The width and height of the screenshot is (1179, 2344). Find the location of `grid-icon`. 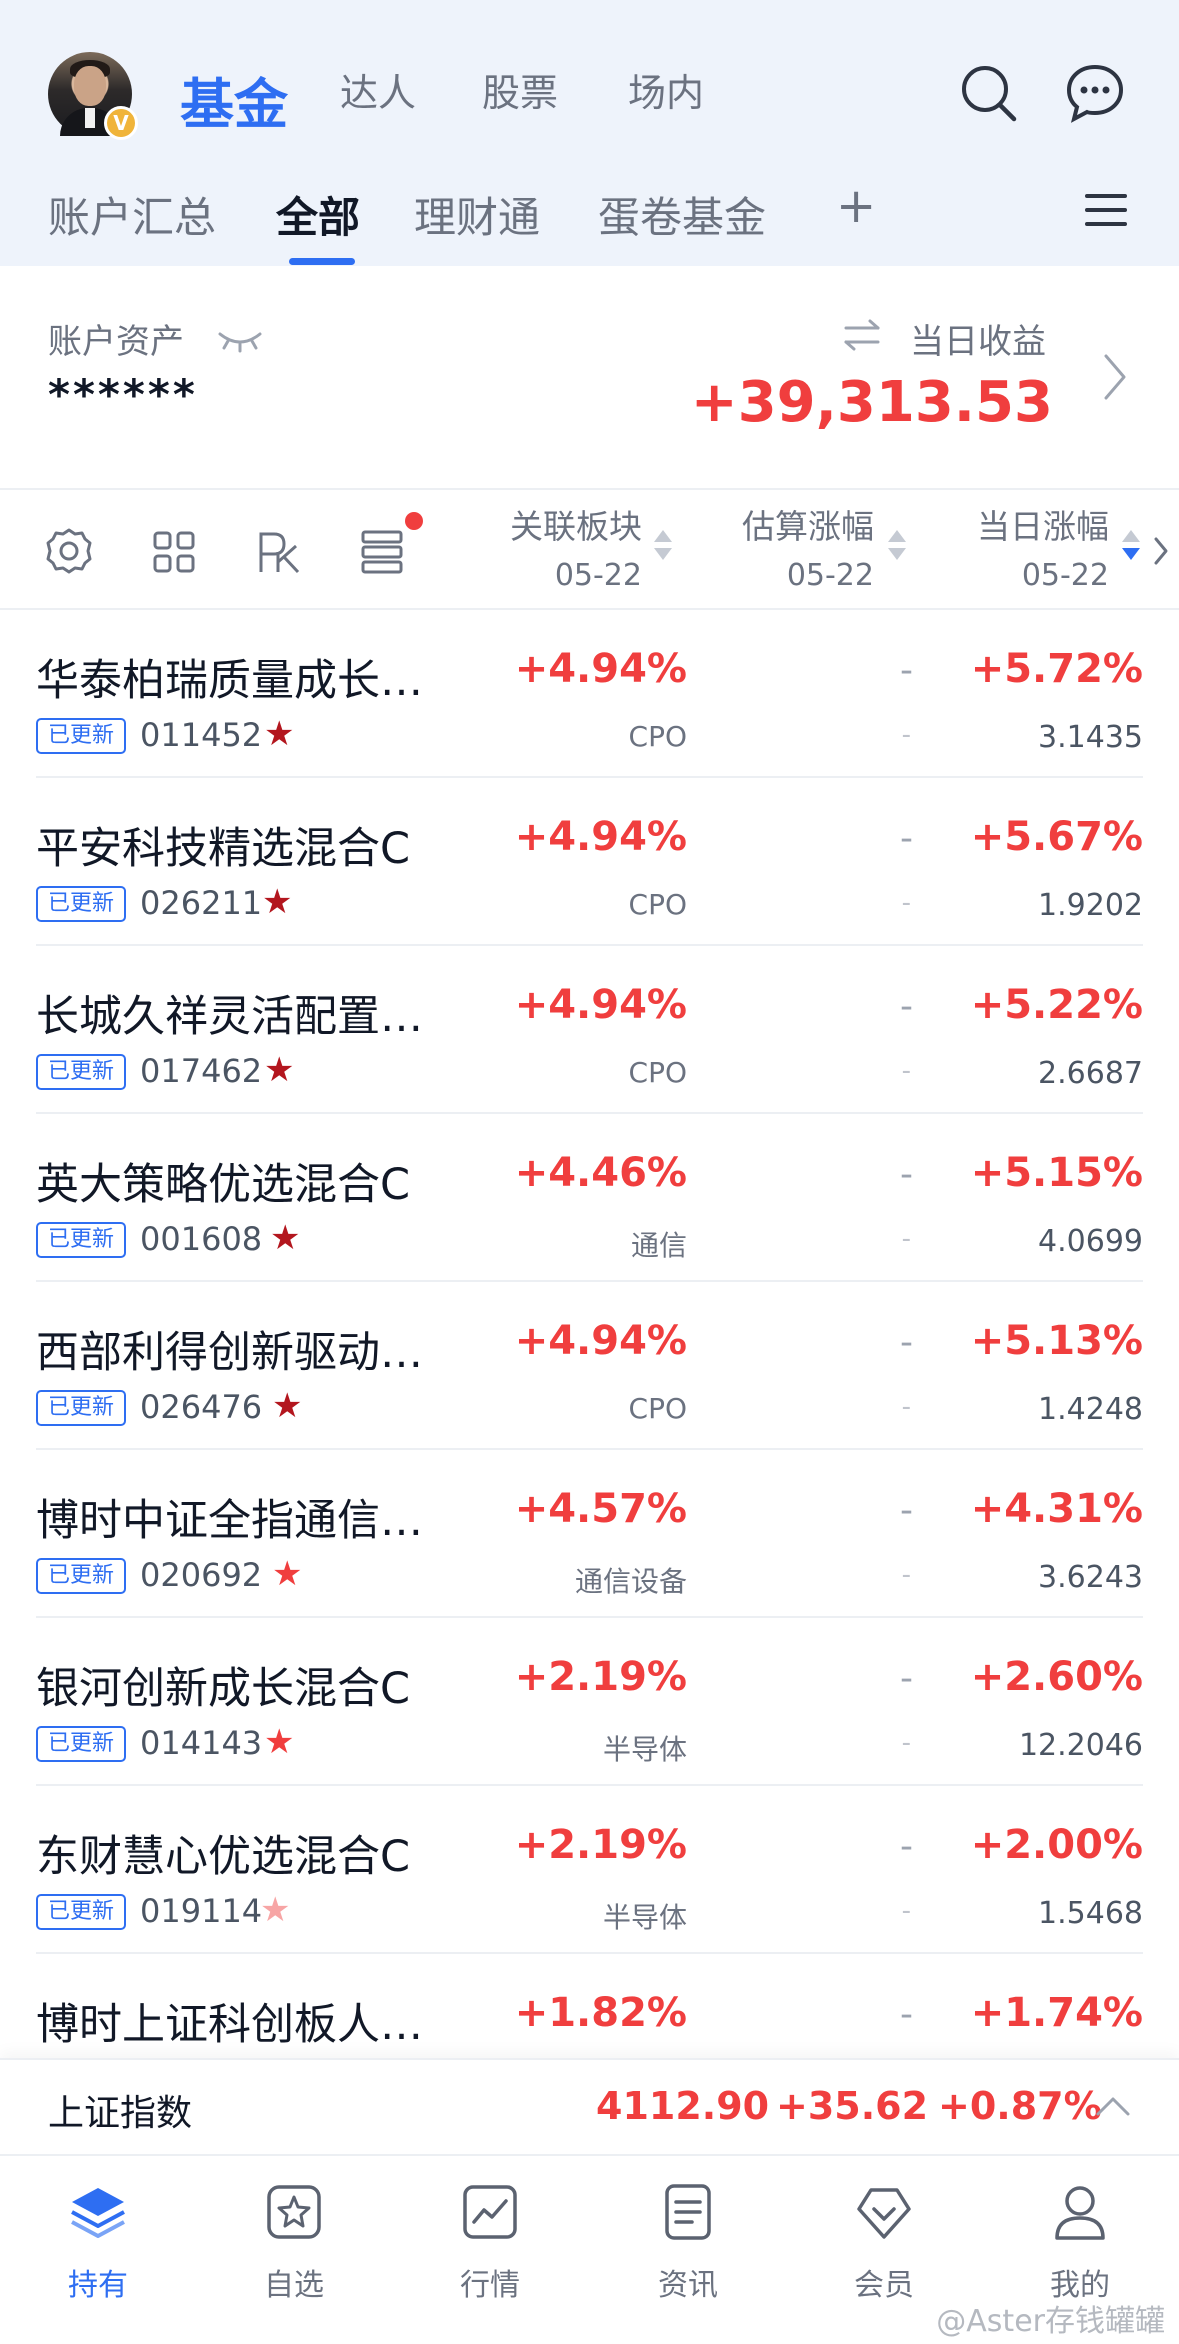

grid-icon is located at coordinates (174, 552).